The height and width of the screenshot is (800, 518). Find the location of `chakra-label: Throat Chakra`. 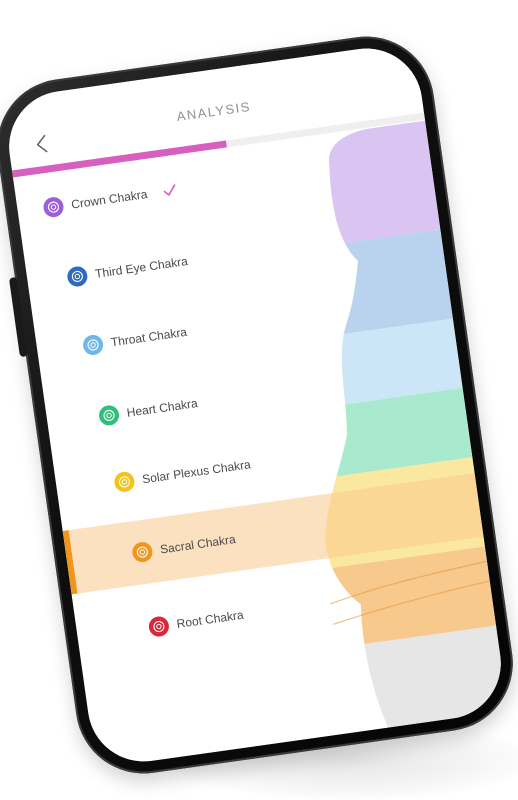

chakra-label: Throat Chakra is located at coordinates (148, 337).